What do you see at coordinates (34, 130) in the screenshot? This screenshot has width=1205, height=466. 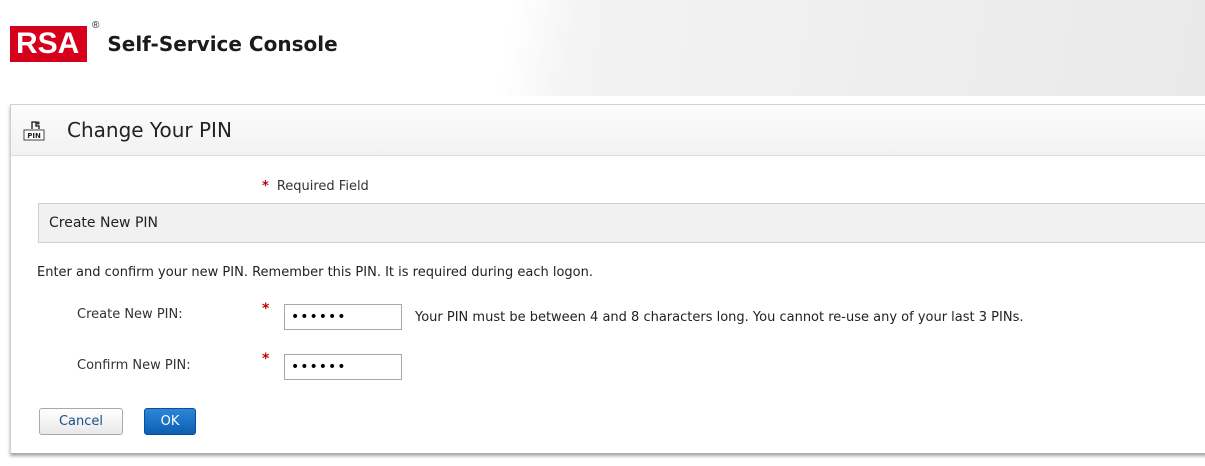 I see `pin-icon: PIN` at bounding box center [34, 130].